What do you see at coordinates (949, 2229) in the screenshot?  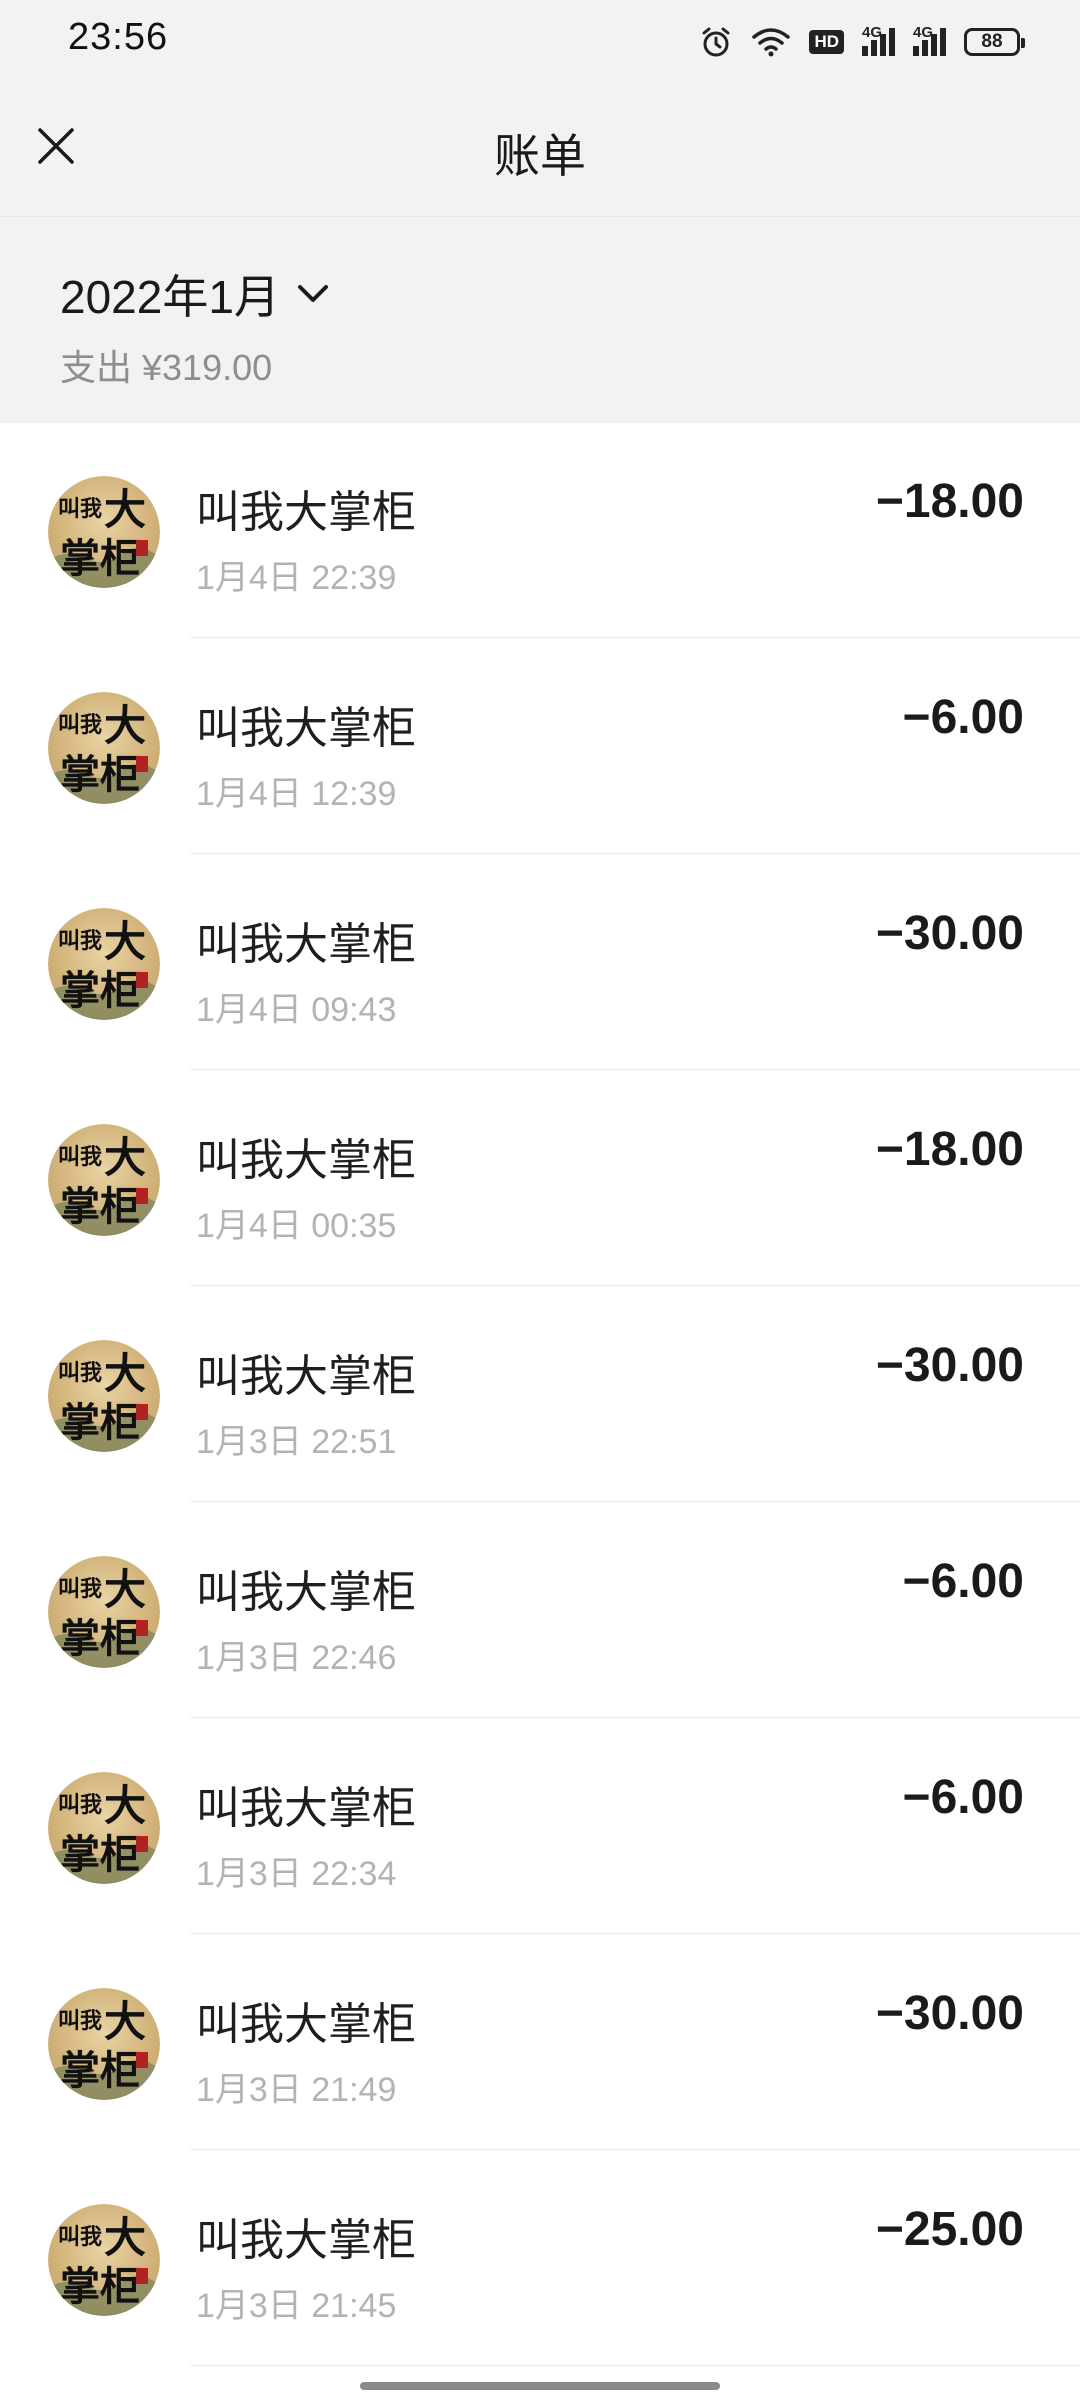 I see `transaction-amount: −25.00` at bounding box center [949, 2229].